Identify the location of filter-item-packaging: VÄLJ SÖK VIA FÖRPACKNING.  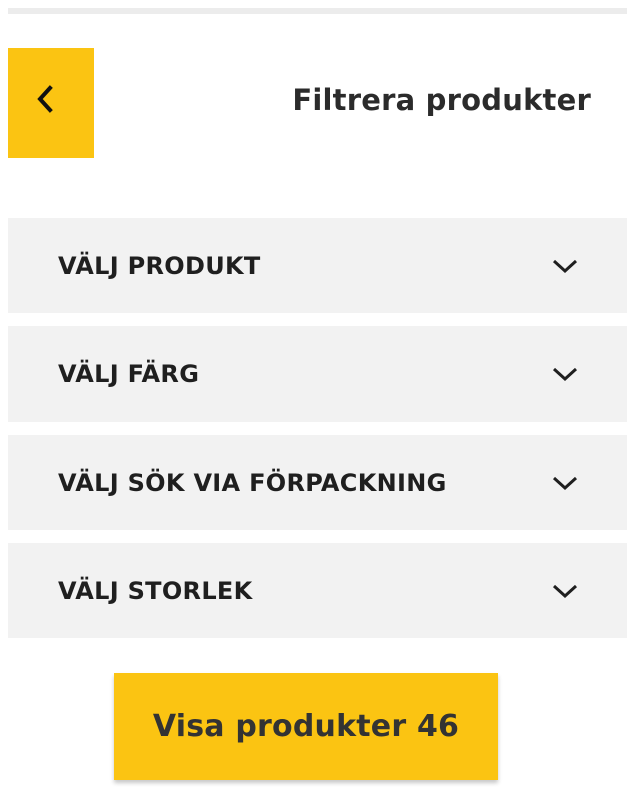
(317, 482).